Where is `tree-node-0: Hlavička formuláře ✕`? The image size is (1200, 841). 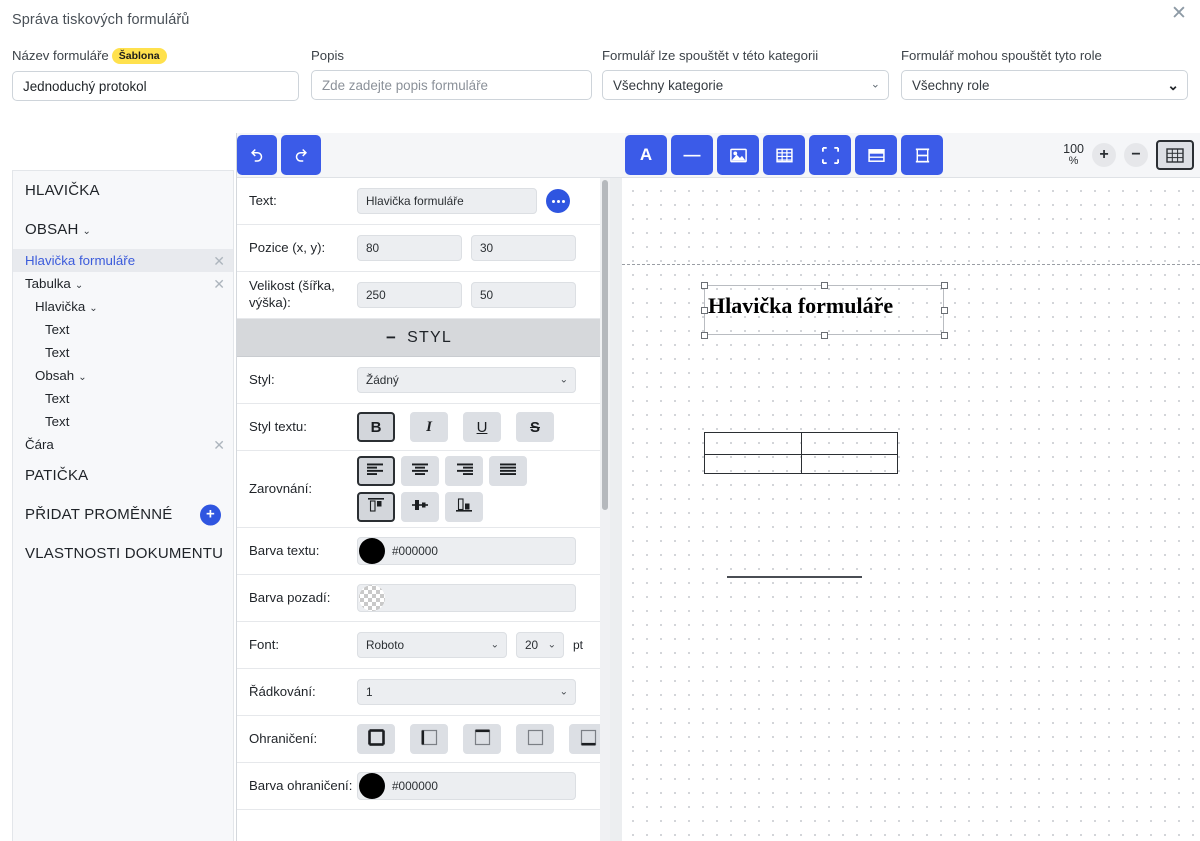 tree-node-0: Hlavička formuláře ✕ is located at coordinates (123, 260).